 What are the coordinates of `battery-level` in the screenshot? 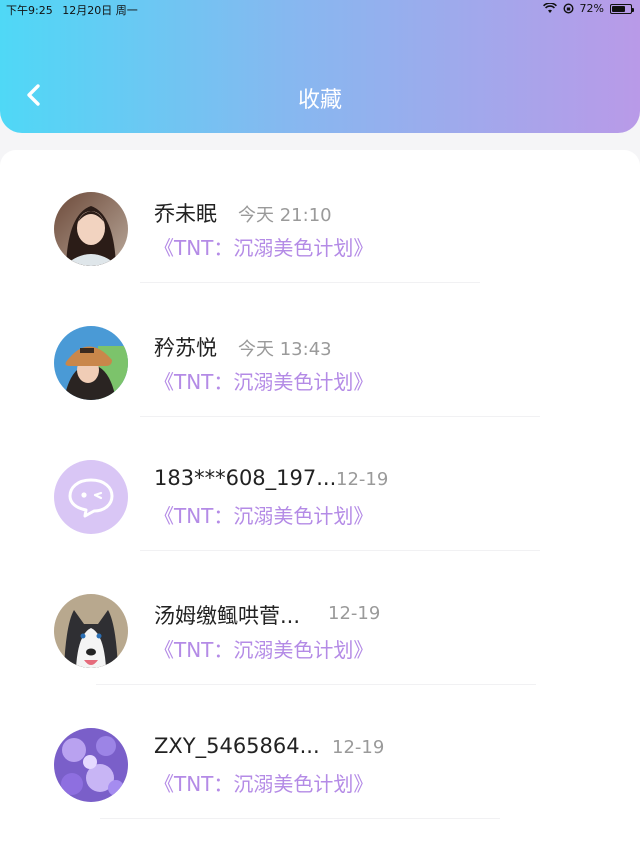 It's located at (618, 8).